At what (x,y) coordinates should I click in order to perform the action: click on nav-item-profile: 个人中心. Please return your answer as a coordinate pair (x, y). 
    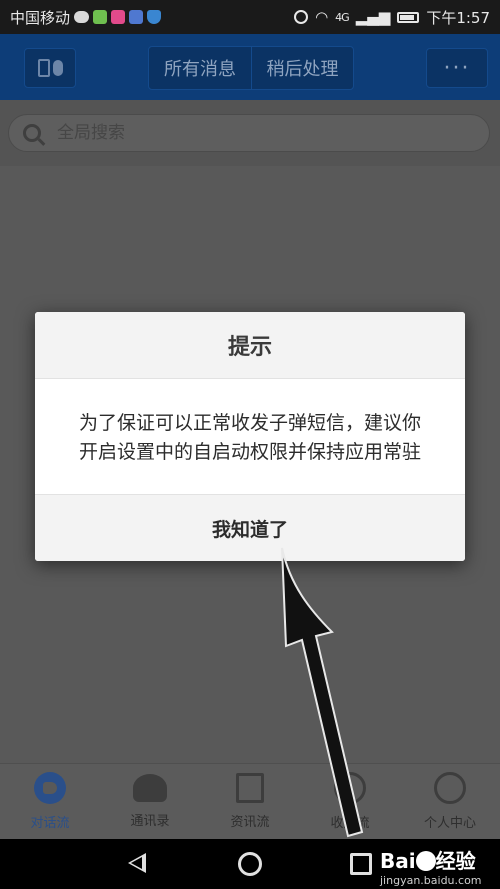
    Looking at the image, I should click on (450, 801).